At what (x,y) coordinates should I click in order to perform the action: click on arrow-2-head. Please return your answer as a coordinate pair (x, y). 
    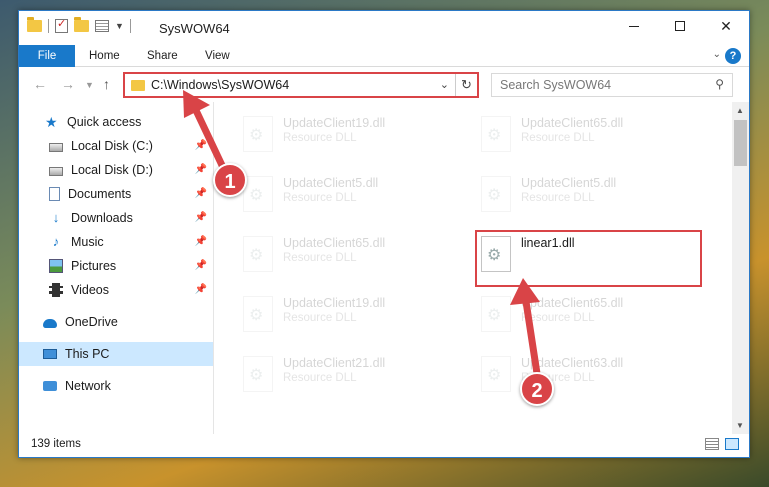
    Looking at the image, I should click on (525, 291).